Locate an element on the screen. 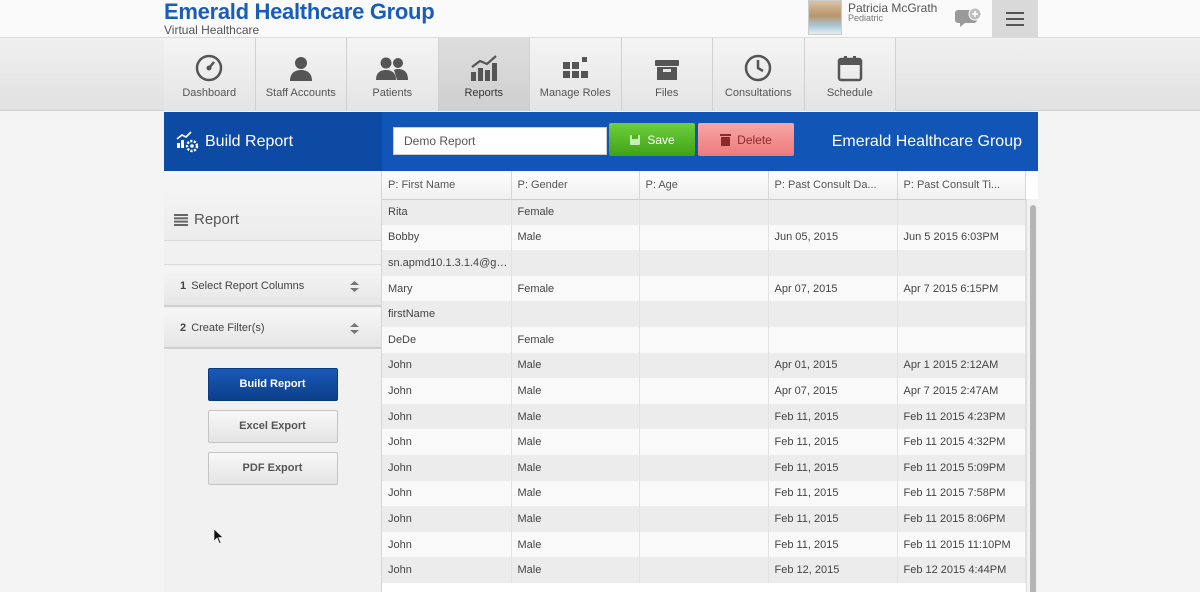 The image size is (1200, 592). nav-label: Staff Accounts is located at coordinates (300, 93).